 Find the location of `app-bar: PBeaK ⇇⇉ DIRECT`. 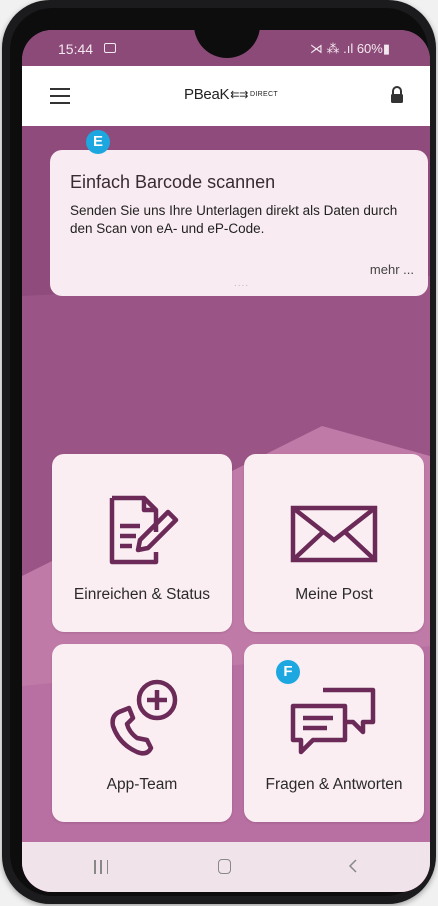

app-bar: PBeaK ⇇⇉ DIRECT is located at coordinates (226, 96).